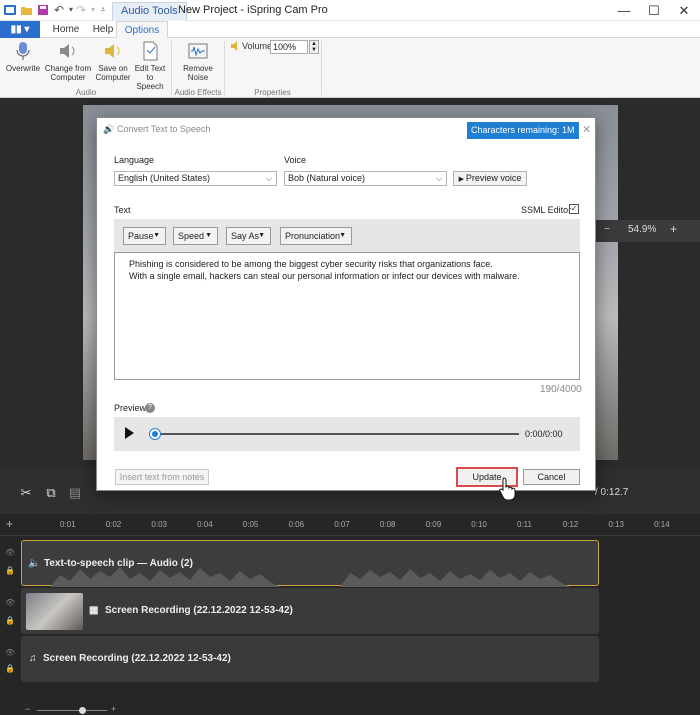  Describe the element at coordinates (54, 611) in the screenshot. I see `video-thumbnail` at that location.